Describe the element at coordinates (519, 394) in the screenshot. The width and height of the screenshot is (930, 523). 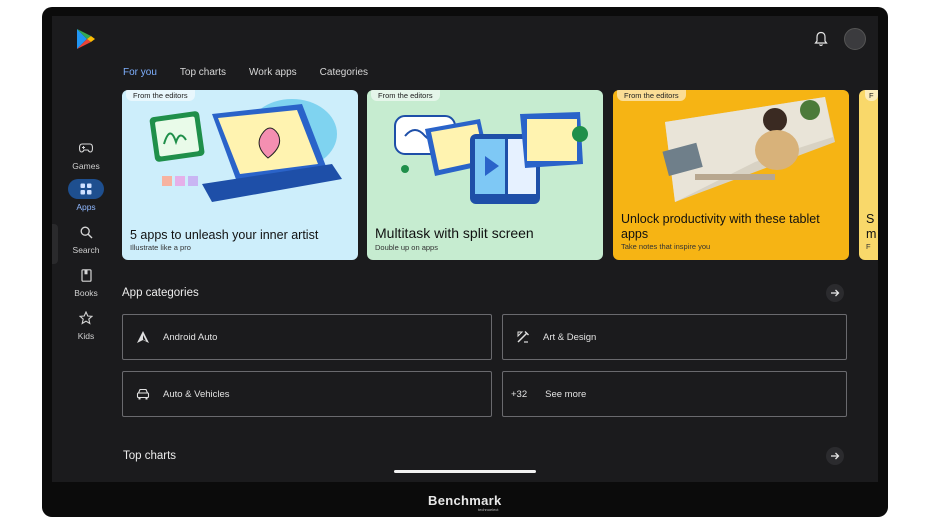
I see `see-more-count: +32` at that location.